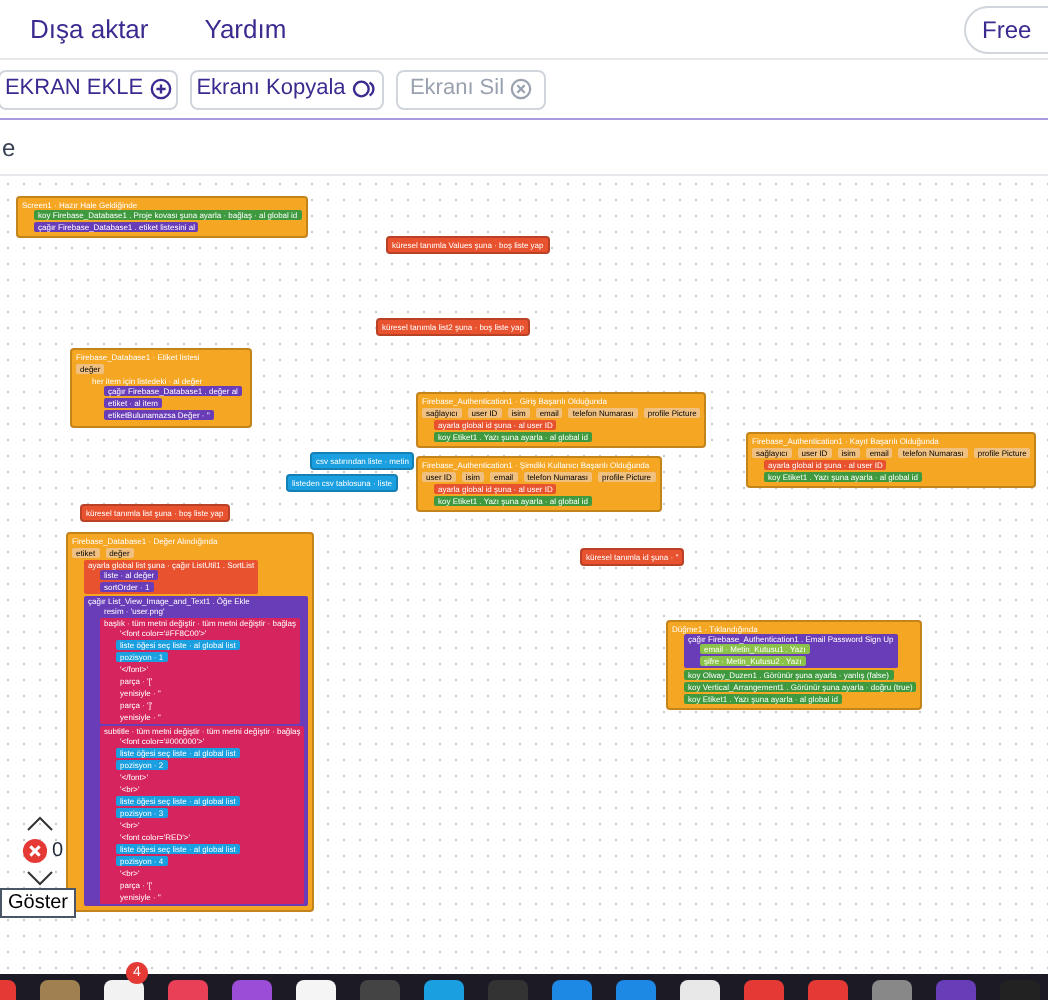 Image resolution: width=1048 pixels, height=1000 pixels. Describe the element at coordinates (38, 903) in the screenshot. I see `show-button: Göster` at that location.